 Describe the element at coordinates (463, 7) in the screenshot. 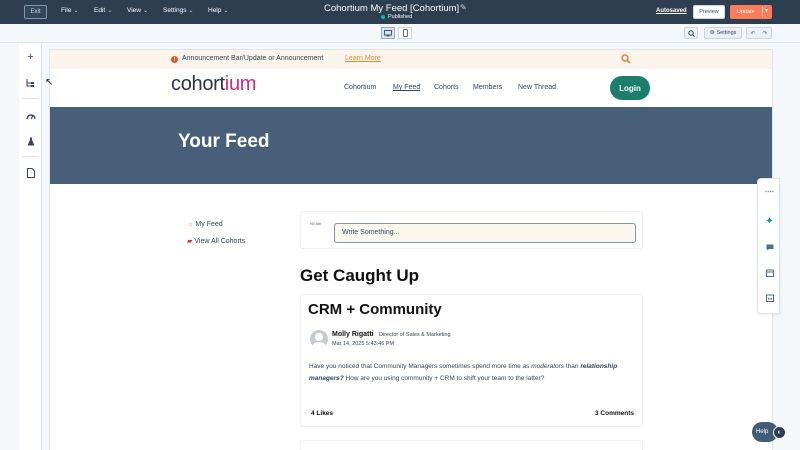

I see `pencil-icon: ✎` at that location.